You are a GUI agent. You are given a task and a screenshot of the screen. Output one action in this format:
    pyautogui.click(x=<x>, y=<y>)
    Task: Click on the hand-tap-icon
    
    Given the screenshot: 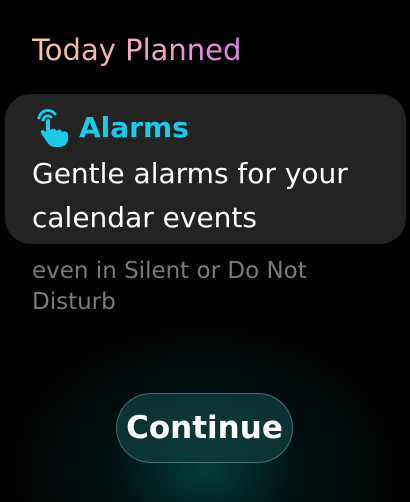 What is the action you would take?
    pyautogui.click(x=53, y=128)
    